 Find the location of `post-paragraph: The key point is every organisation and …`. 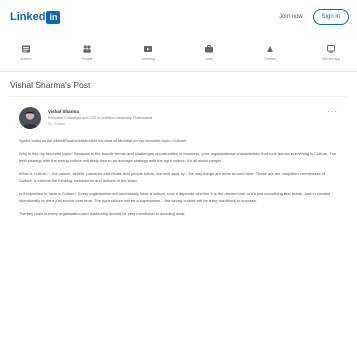

post-paragraph: The key point is every organisation and … is located at coordinates (102, 213).